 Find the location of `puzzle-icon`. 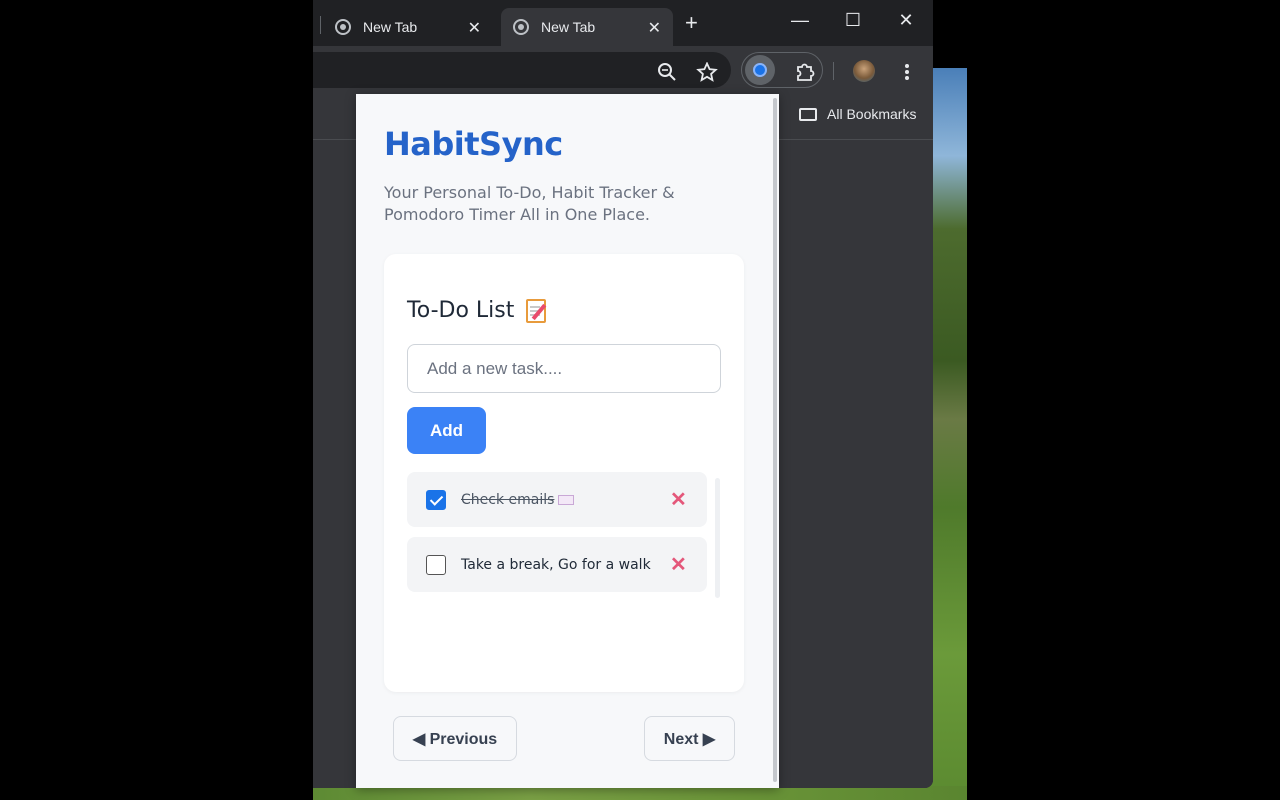

puzzle-icon is located at coordinates (805, 72).